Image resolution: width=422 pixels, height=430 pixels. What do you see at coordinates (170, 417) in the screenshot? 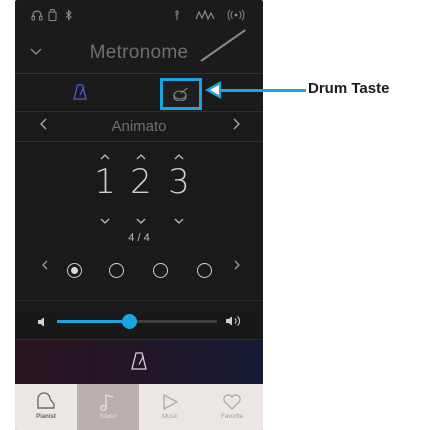
I see `tab-music-label: Music` at bounding box center [170, 417].